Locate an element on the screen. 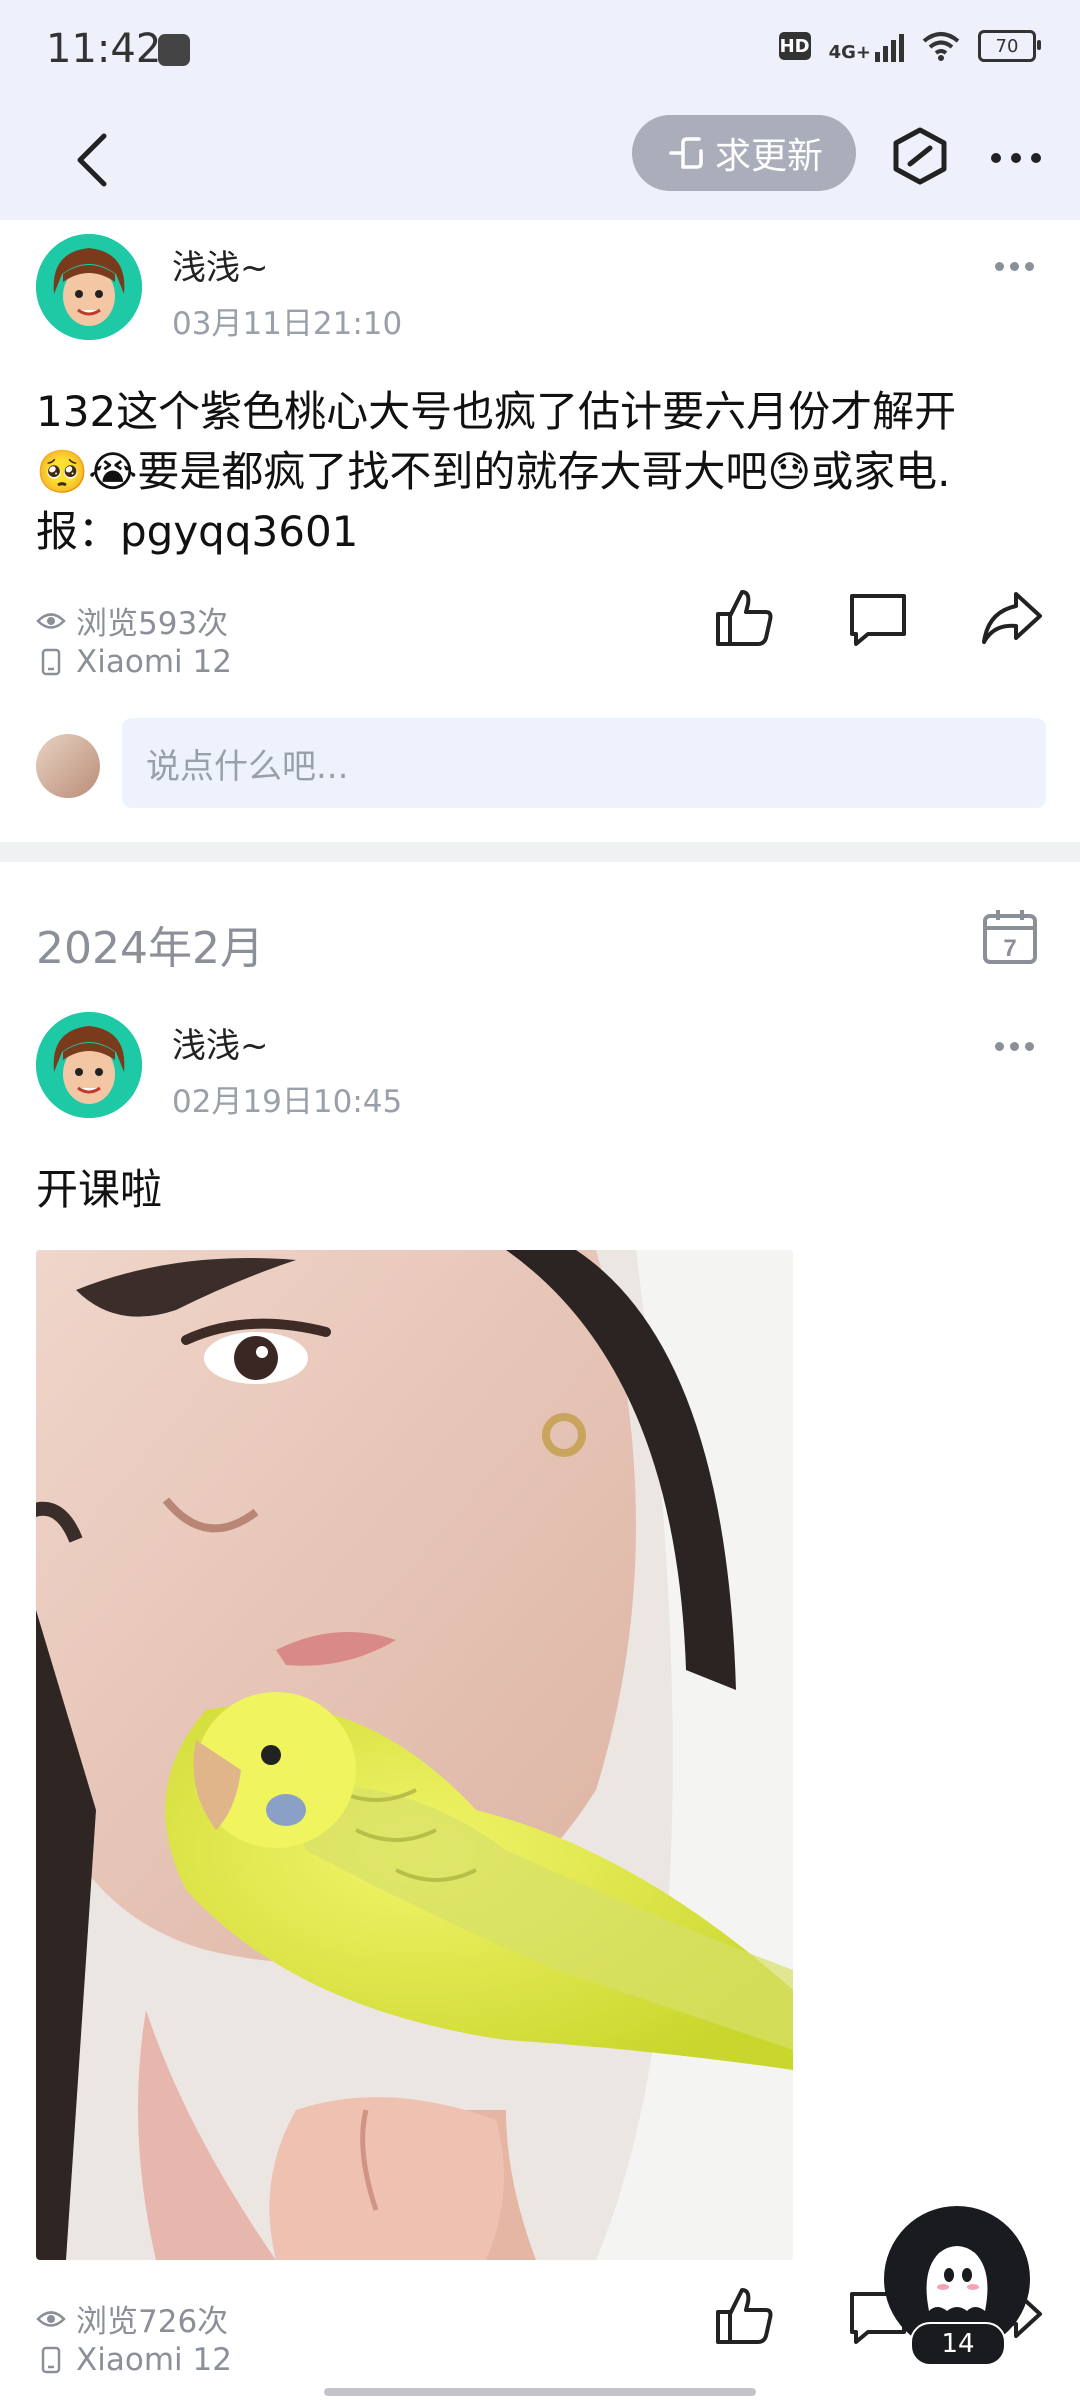 This screenshot has height=2400, width=1080. calendar-icon: 7 is located at coordinates (1010, 936).